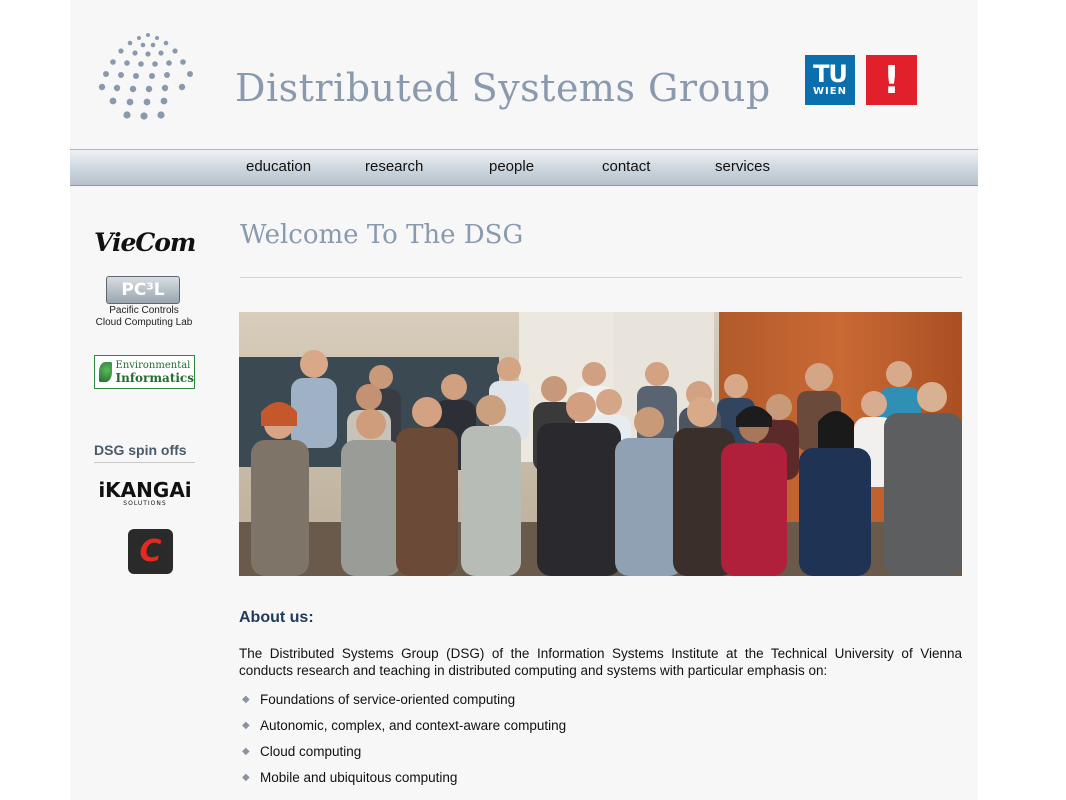 This screenshot has height=800, width=1066. Describe the element at coordinates (830, 91) in the screenshot. I see `tu-logo-bottom: WIEN` at that location.